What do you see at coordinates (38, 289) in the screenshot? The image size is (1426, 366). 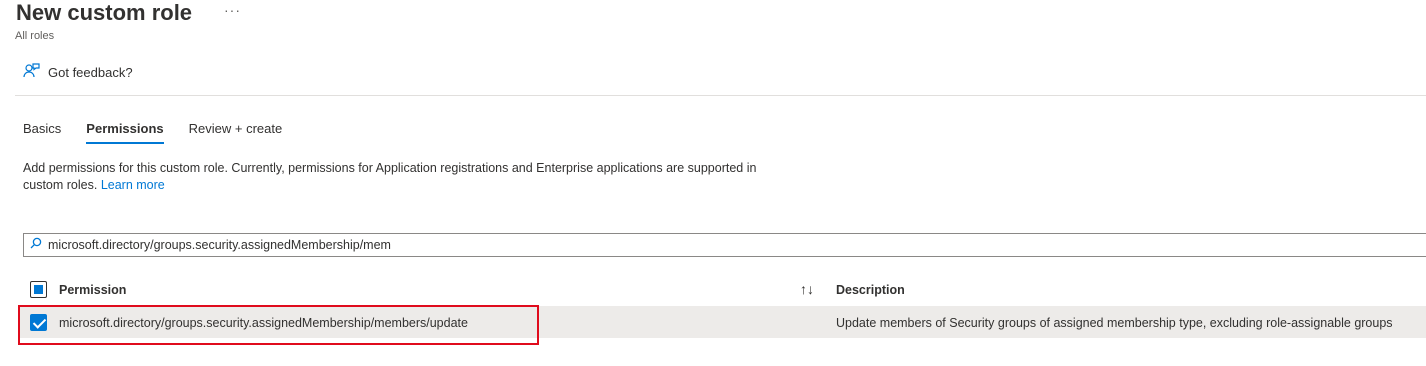 I see `select-all-checkbox` at bounding box center [38, 289].